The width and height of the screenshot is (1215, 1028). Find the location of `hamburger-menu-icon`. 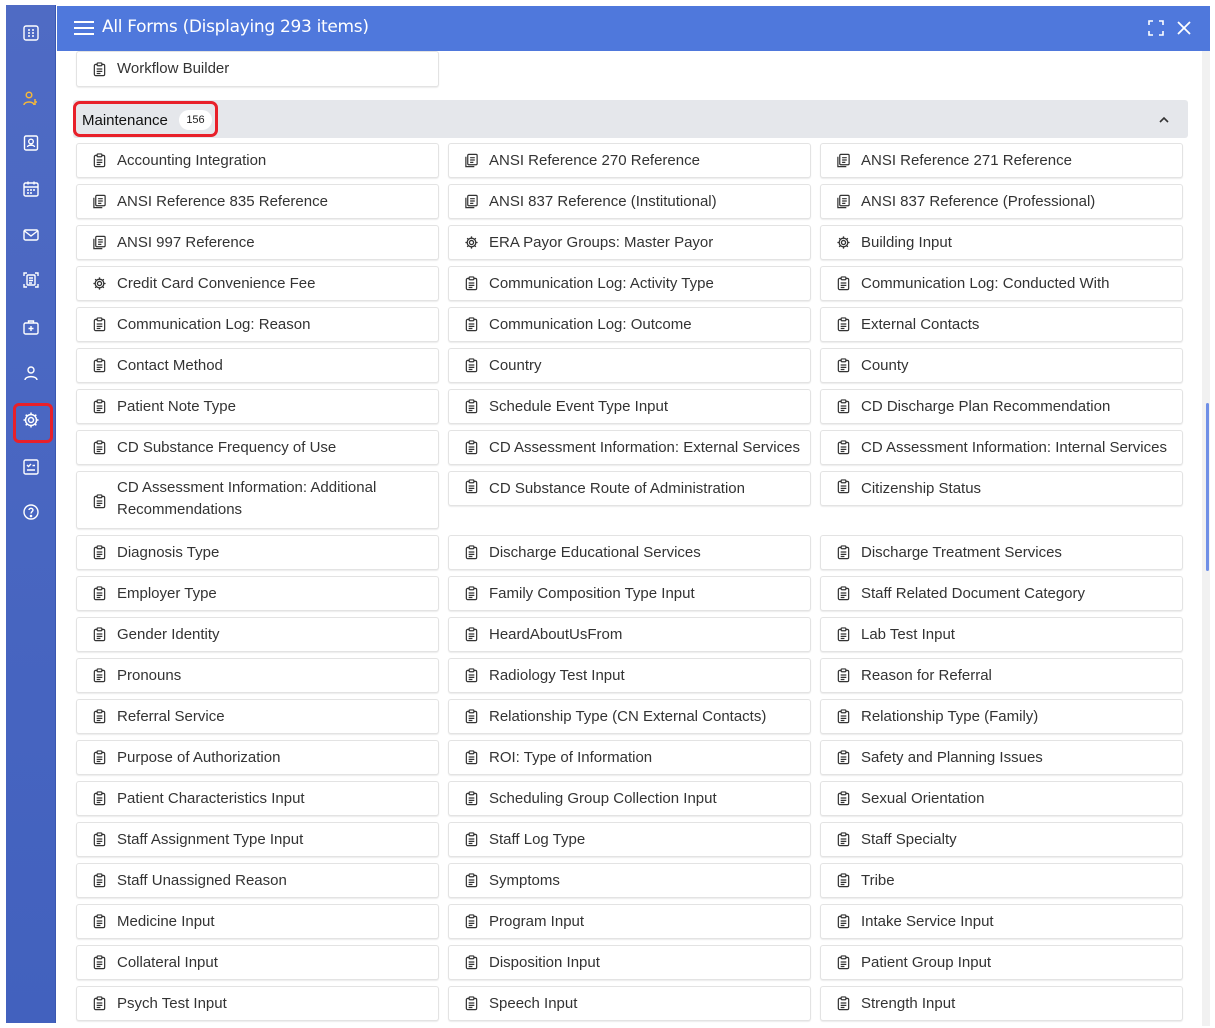

hamburger-menu-icon is located at coordinates (84, 28).